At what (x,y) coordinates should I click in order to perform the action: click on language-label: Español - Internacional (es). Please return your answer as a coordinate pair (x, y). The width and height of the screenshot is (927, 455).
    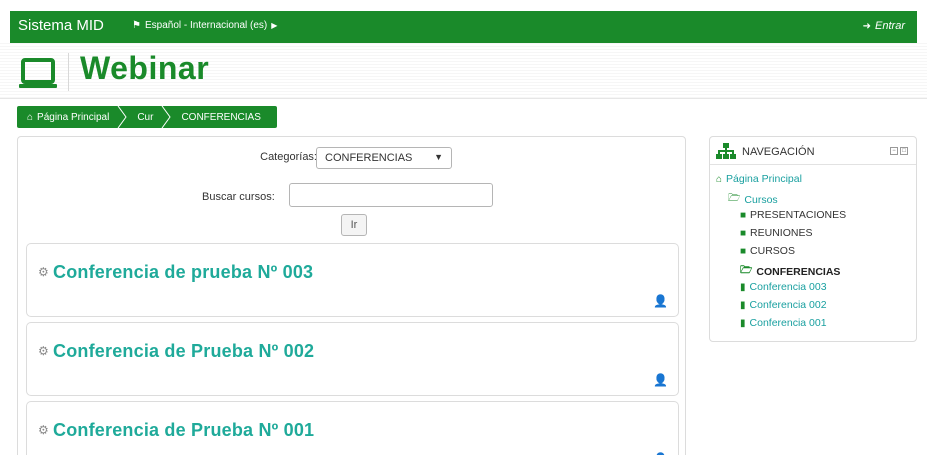
    Looking at the image, I should click on (206, 25).